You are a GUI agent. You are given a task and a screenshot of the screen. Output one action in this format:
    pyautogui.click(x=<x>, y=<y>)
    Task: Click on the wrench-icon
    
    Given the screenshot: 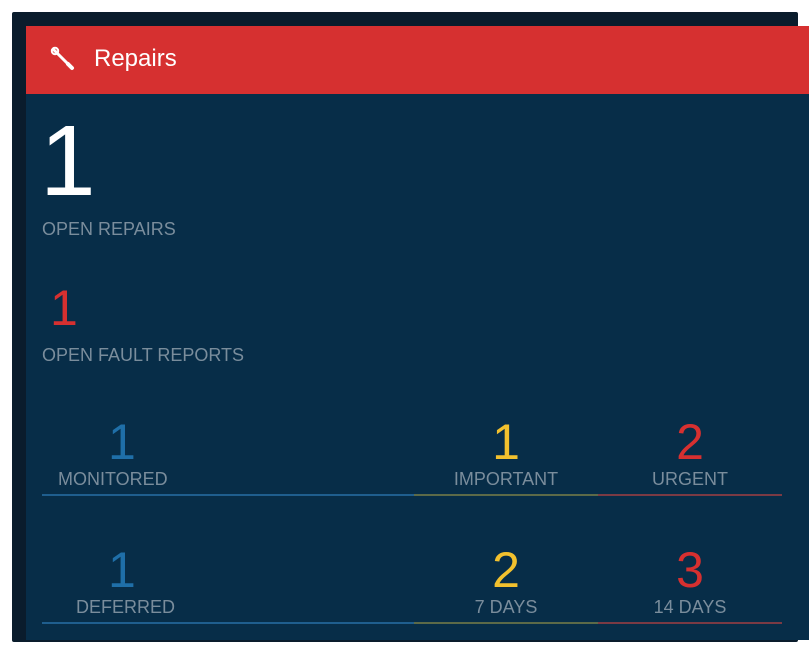 What is the action you would take?
    pyautogui.click(x=63, y=59)
    